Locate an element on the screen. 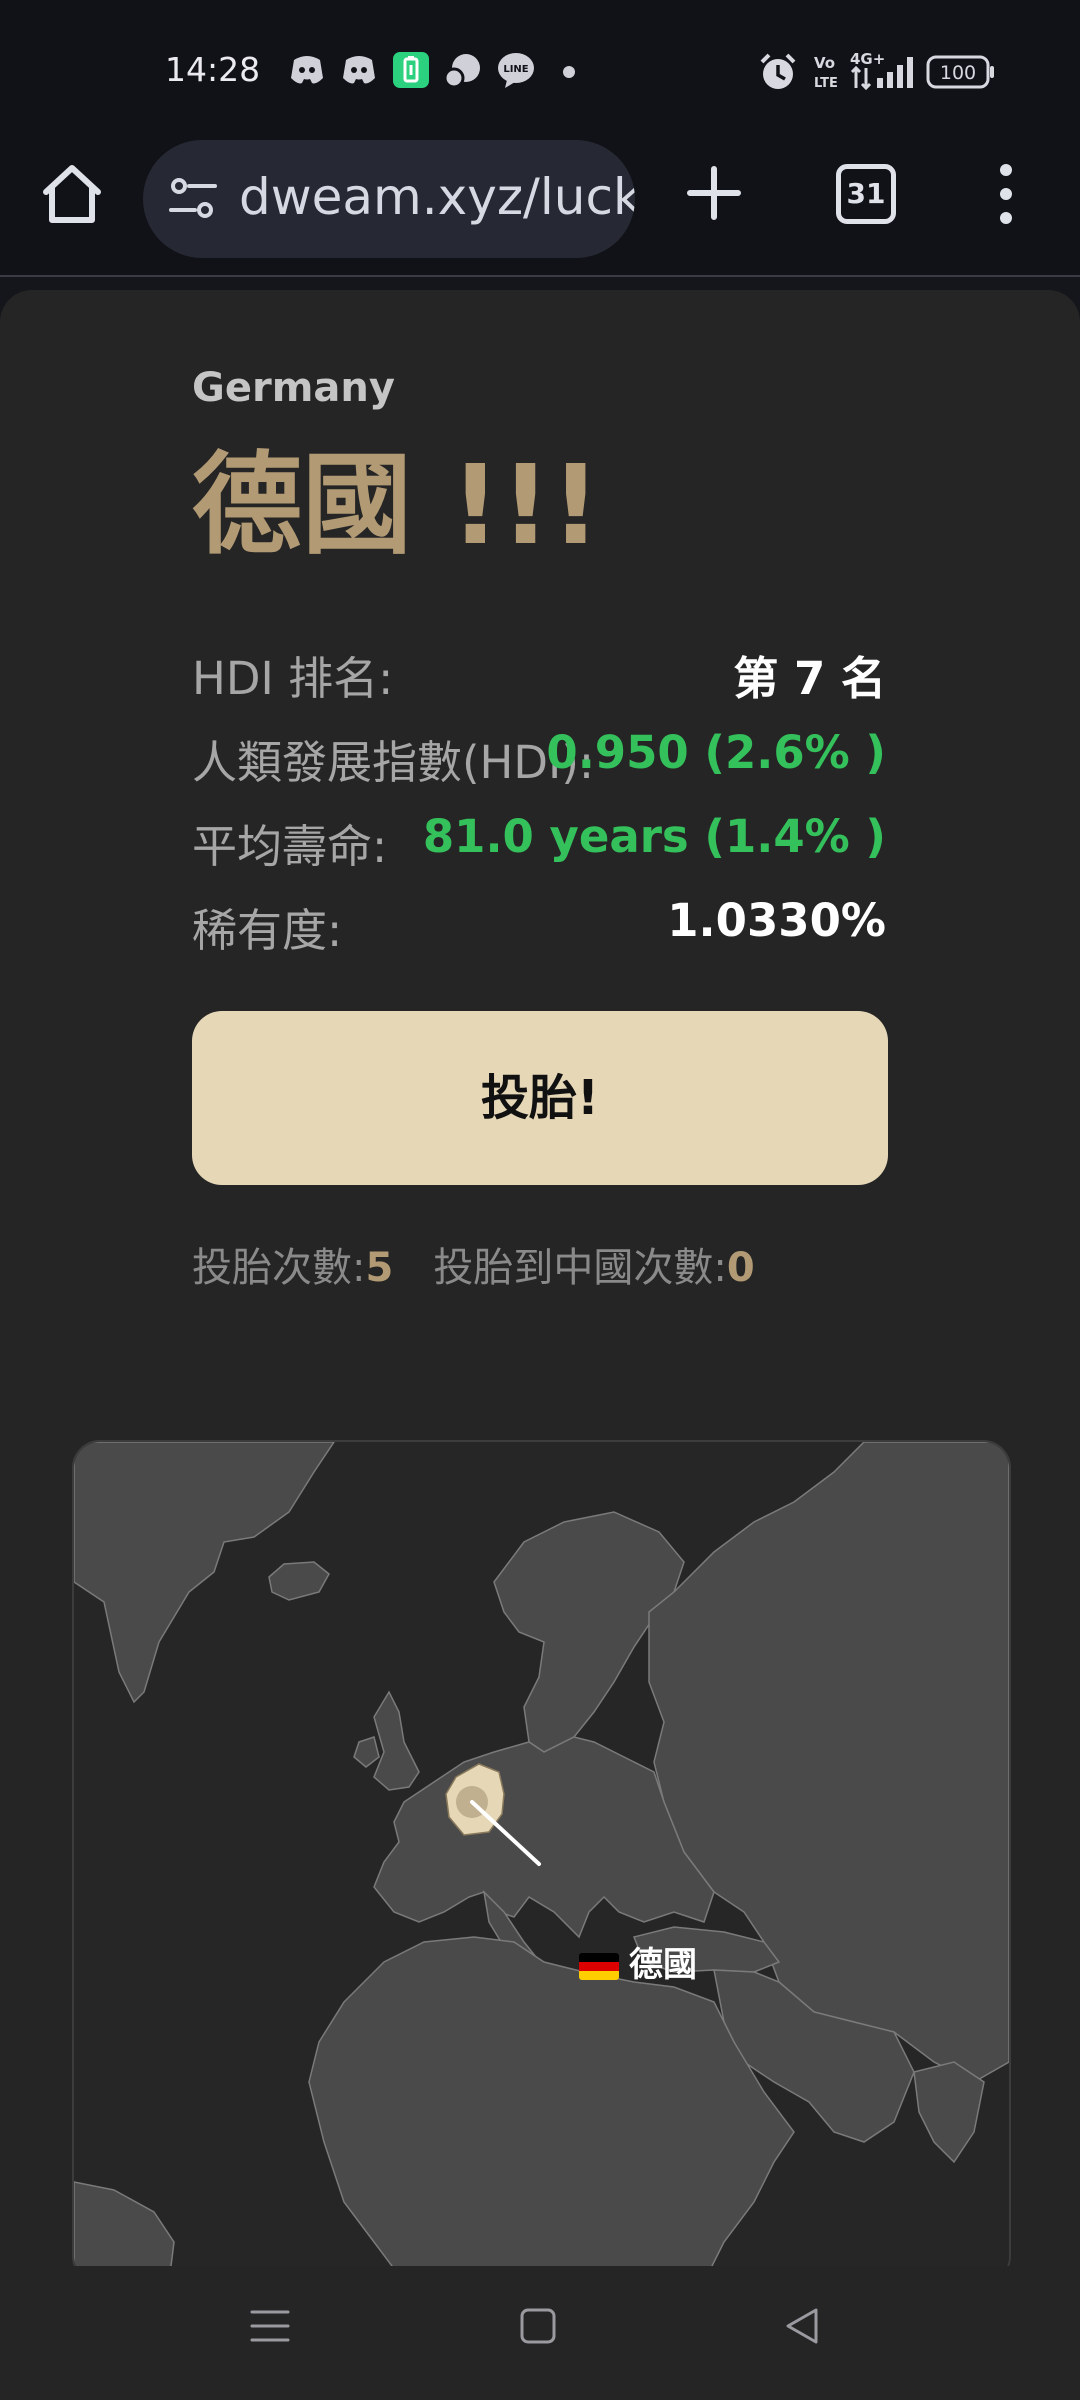  volte-icon: Vo LTE is located at coordinates (826, 72).